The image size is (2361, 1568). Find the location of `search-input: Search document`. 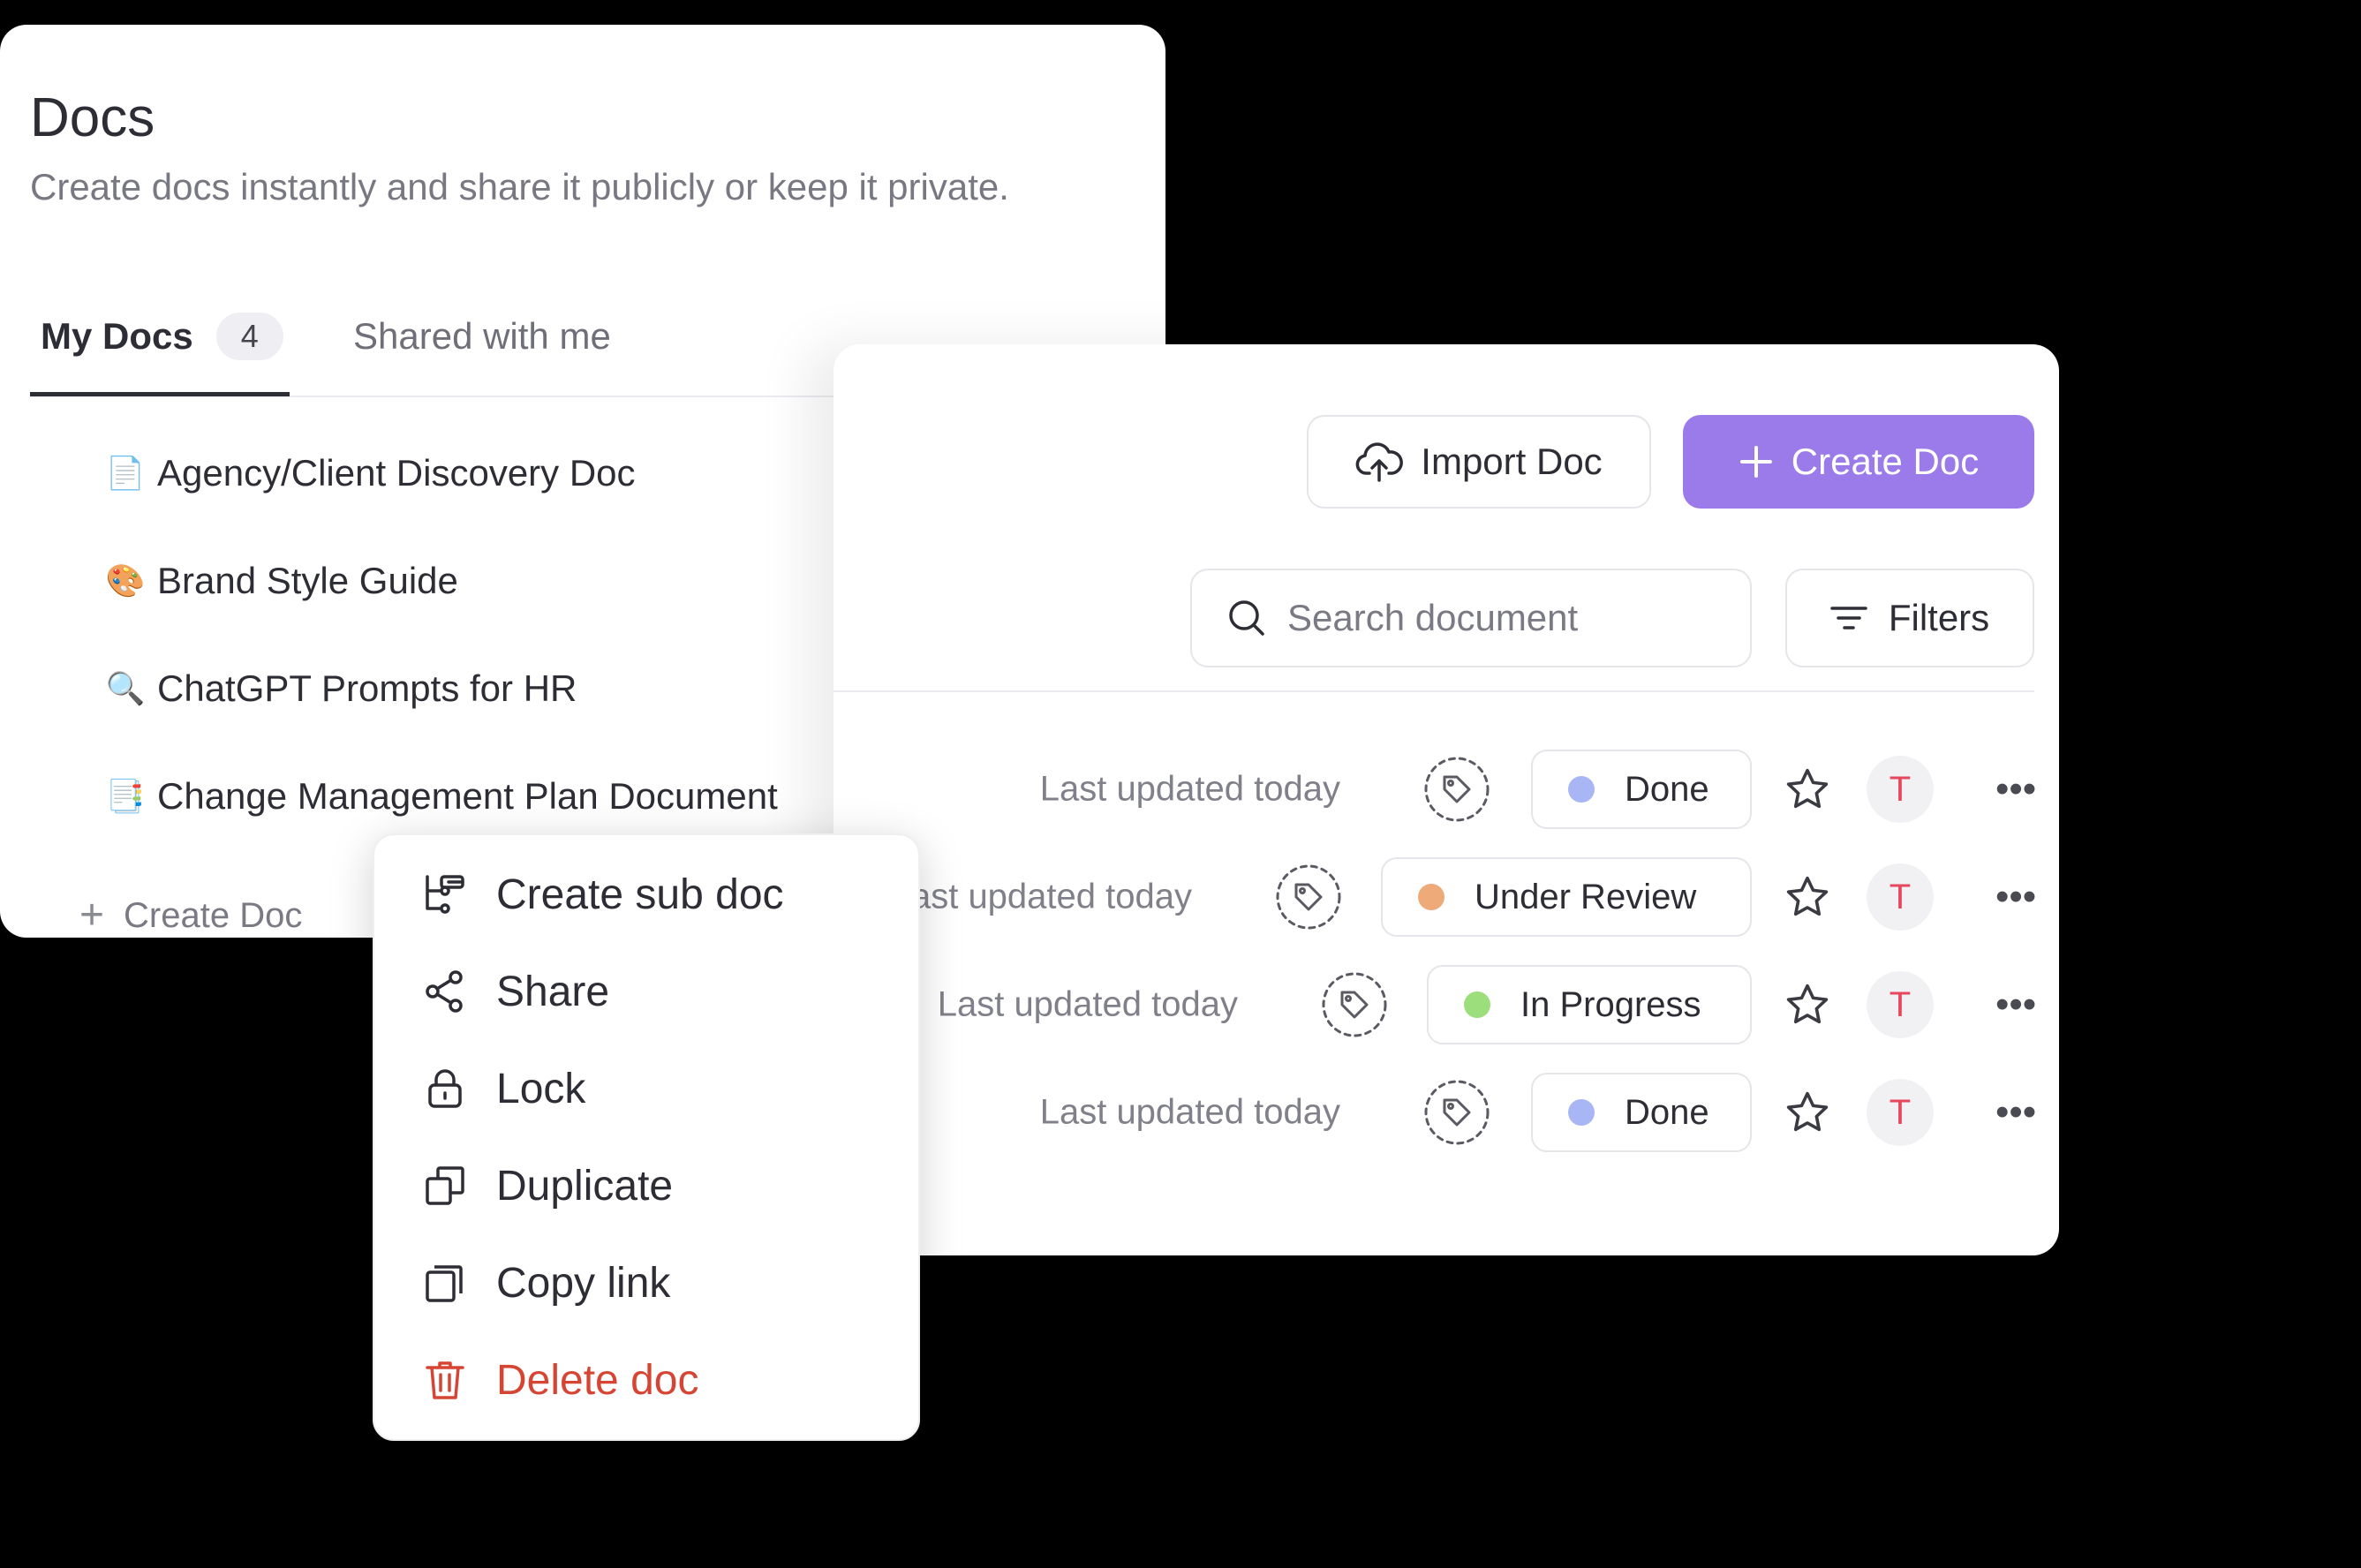

search-input: Search document is located at coordinates (1471, 618).